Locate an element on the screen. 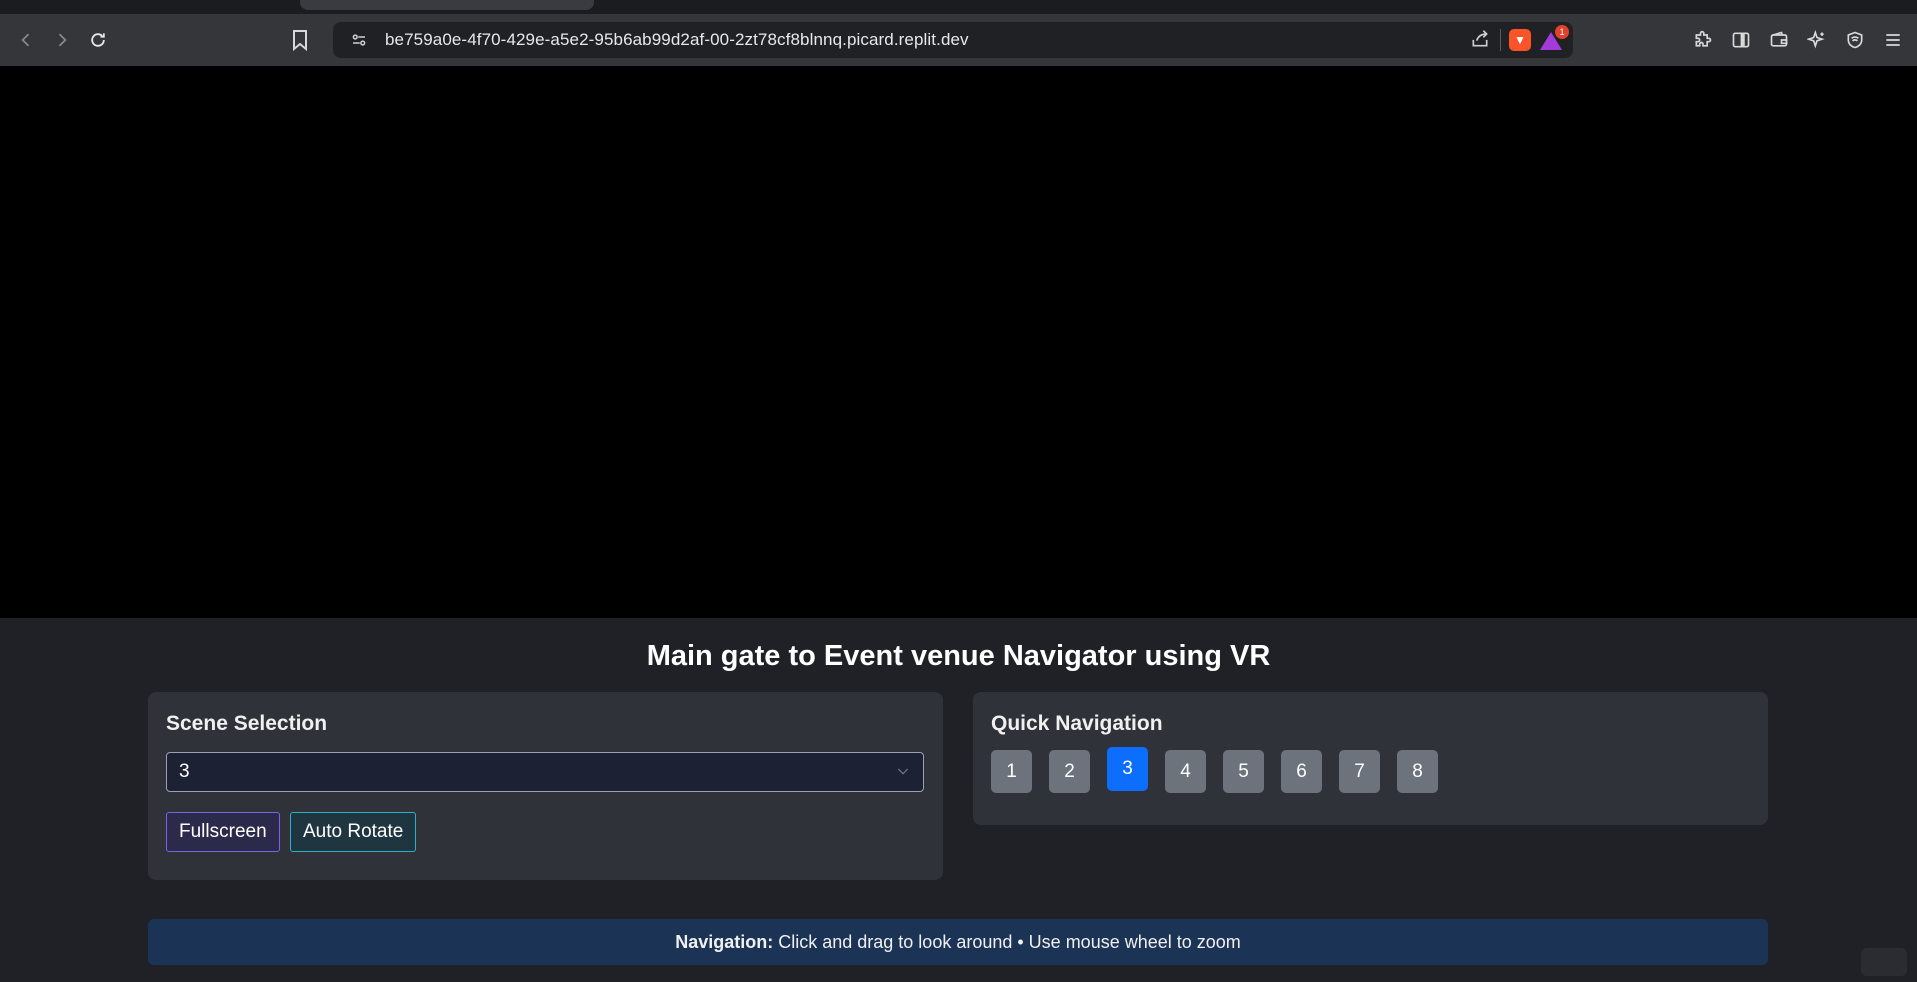 Image resolution: width=1917 pixels, height=982 pixels. active-tab is located at coordinates (447, 5).